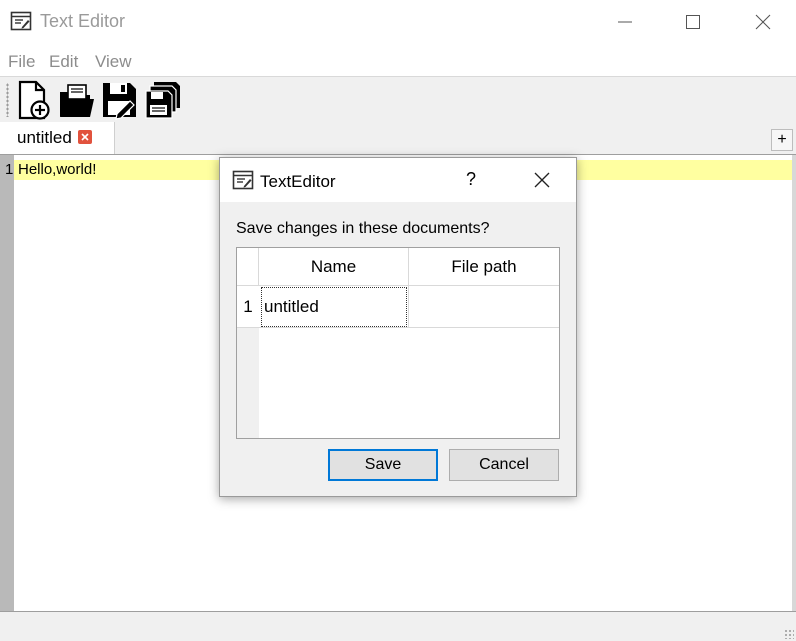 The width and height of the screenshot is (796, 641). I want to click on tab-untitled: untitled, so click(57, 138).